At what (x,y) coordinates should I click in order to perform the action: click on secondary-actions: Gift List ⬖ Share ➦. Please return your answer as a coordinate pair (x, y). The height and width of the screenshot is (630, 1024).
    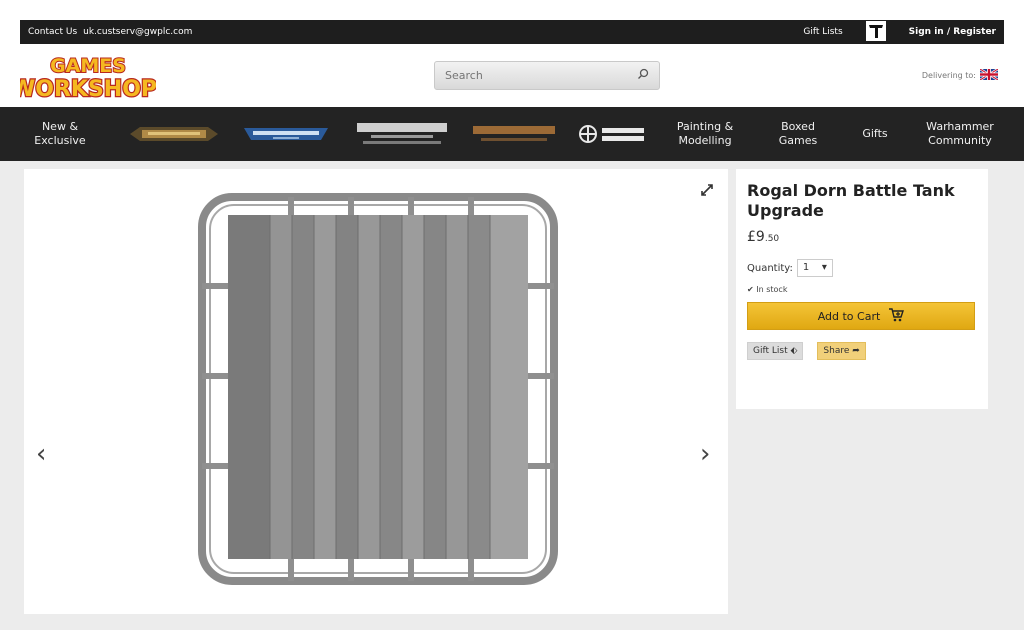
    Looking at the image, I should click on (862, 351).